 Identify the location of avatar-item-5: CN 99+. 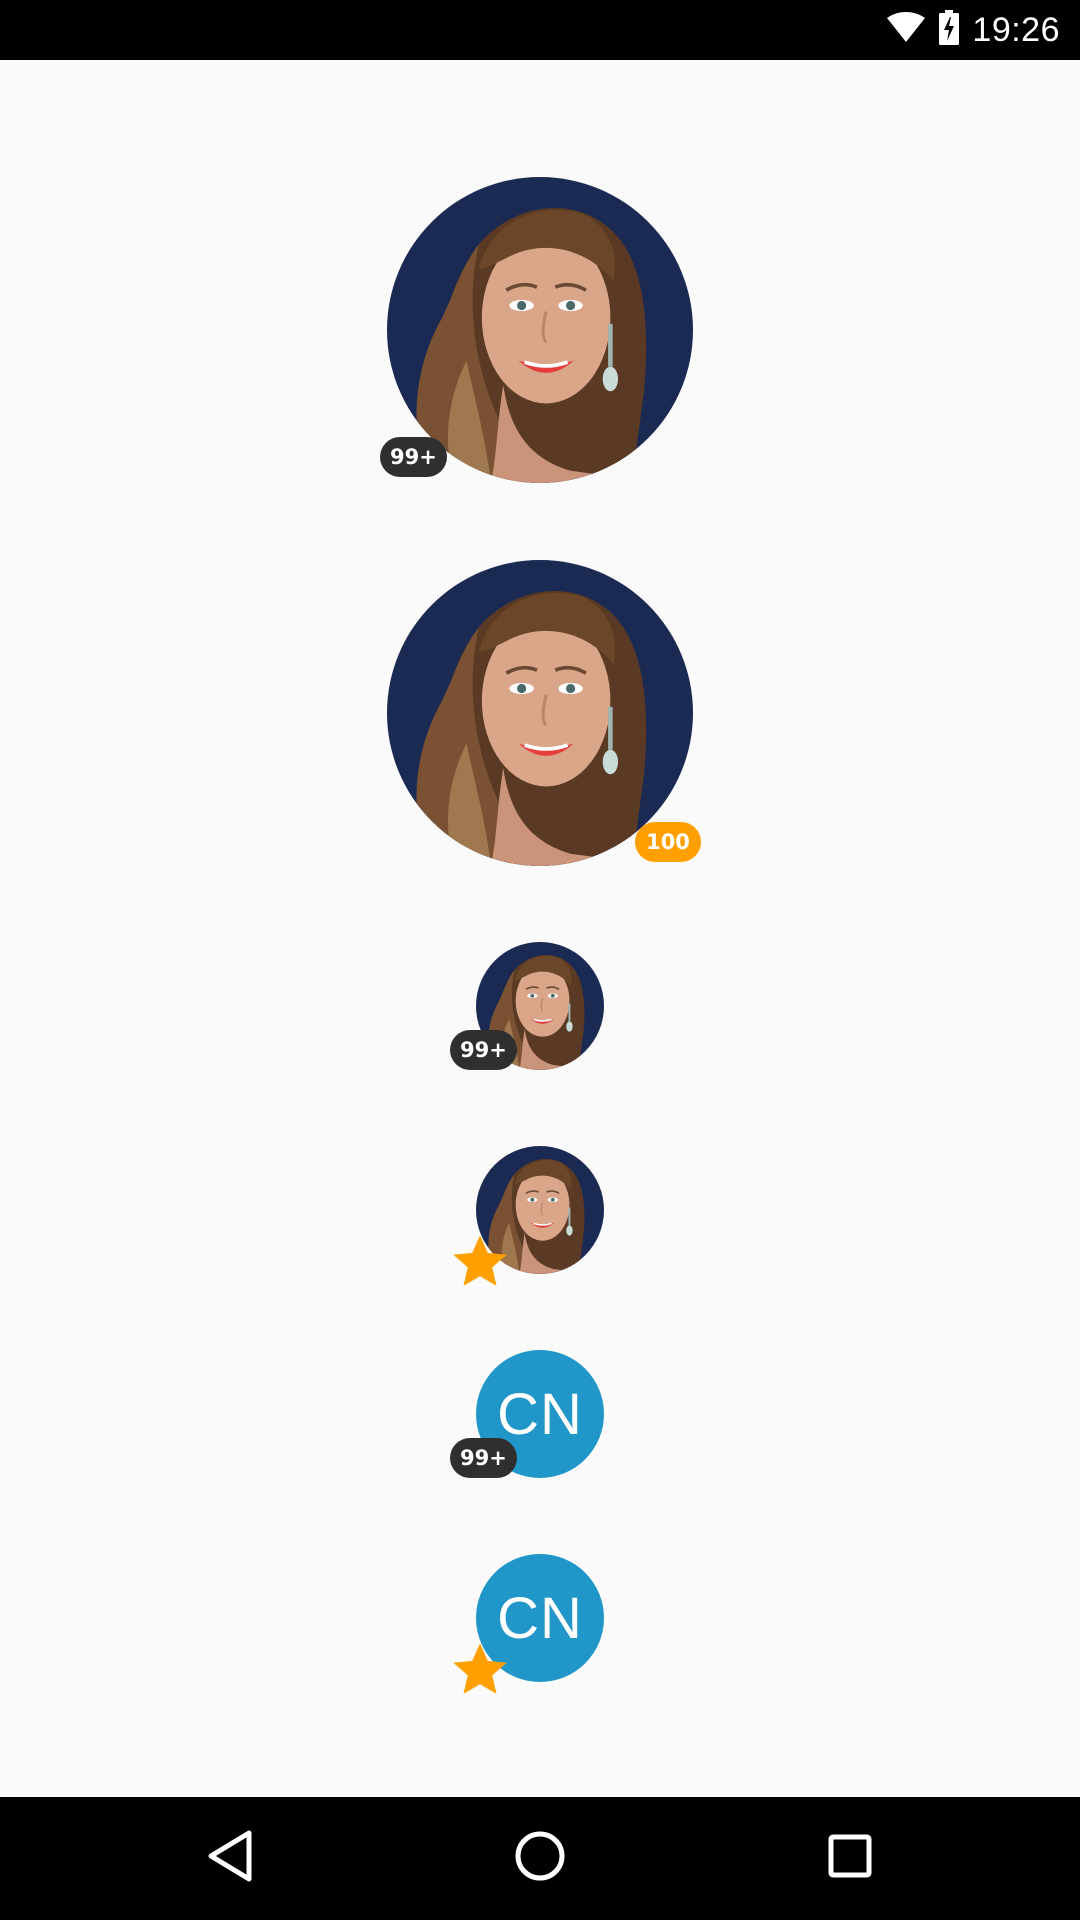
(527, 1414).